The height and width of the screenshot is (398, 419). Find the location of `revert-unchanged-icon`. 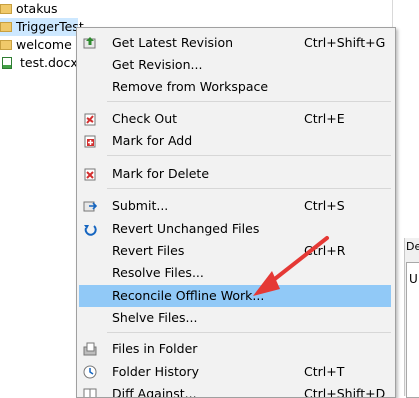

revert-unchanged-icon is located at coordinates (90, 230).